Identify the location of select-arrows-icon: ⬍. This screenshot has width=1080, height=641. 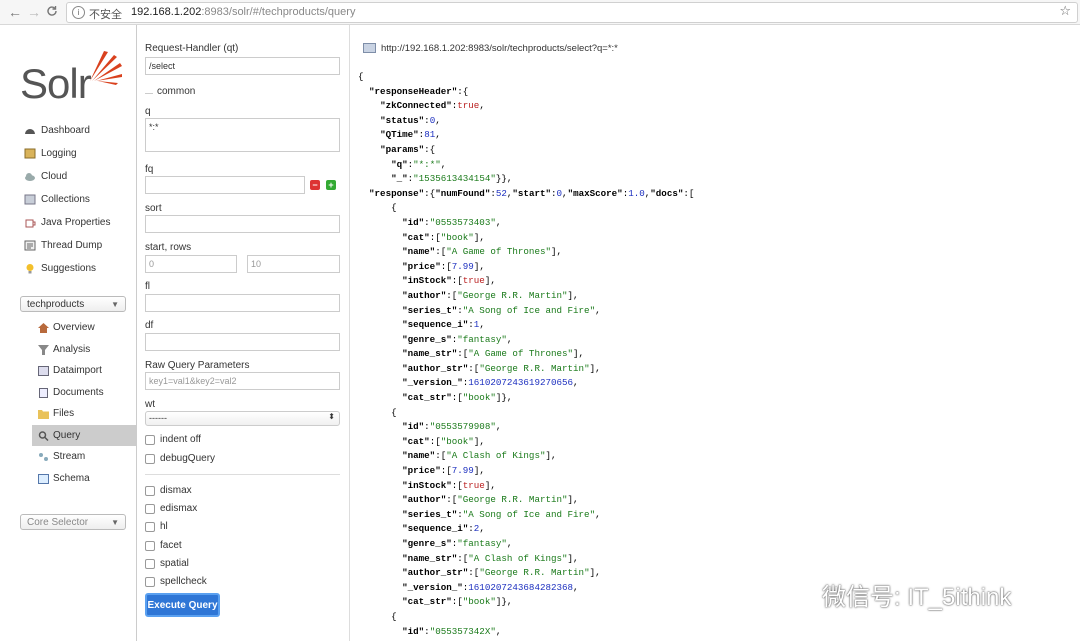
(331, 416).